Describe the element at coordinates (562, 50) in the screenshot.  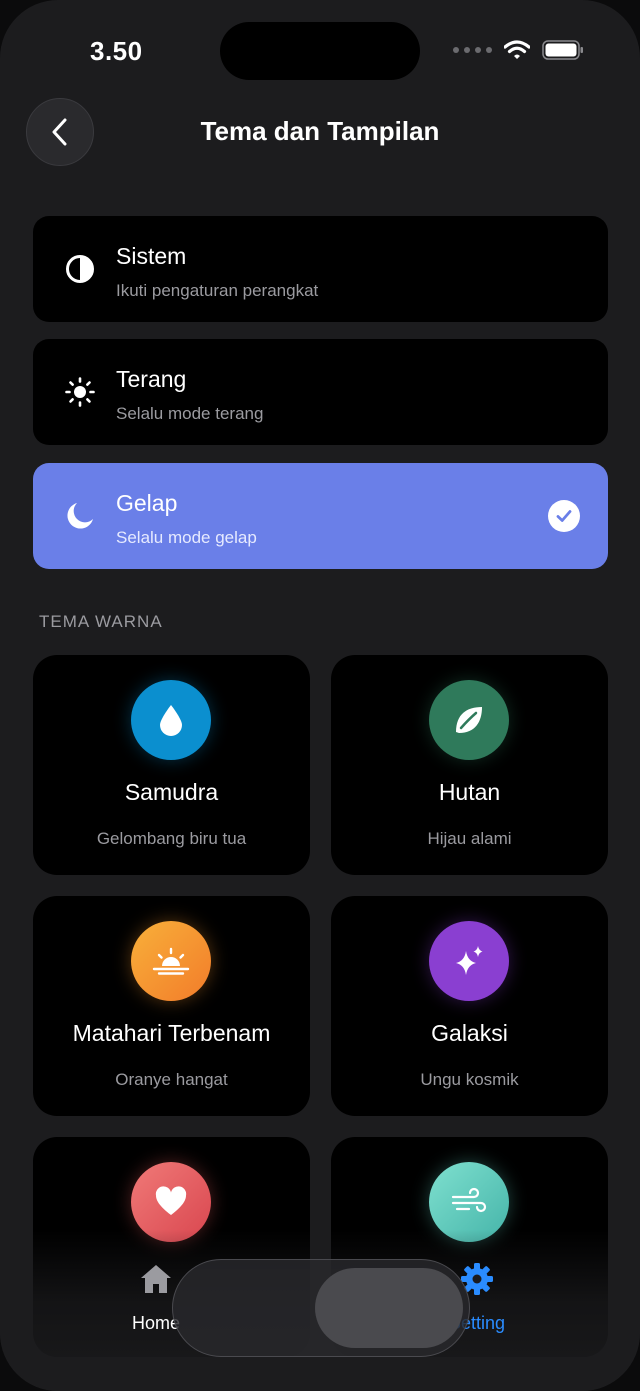
I see `battery-icon` at that location.